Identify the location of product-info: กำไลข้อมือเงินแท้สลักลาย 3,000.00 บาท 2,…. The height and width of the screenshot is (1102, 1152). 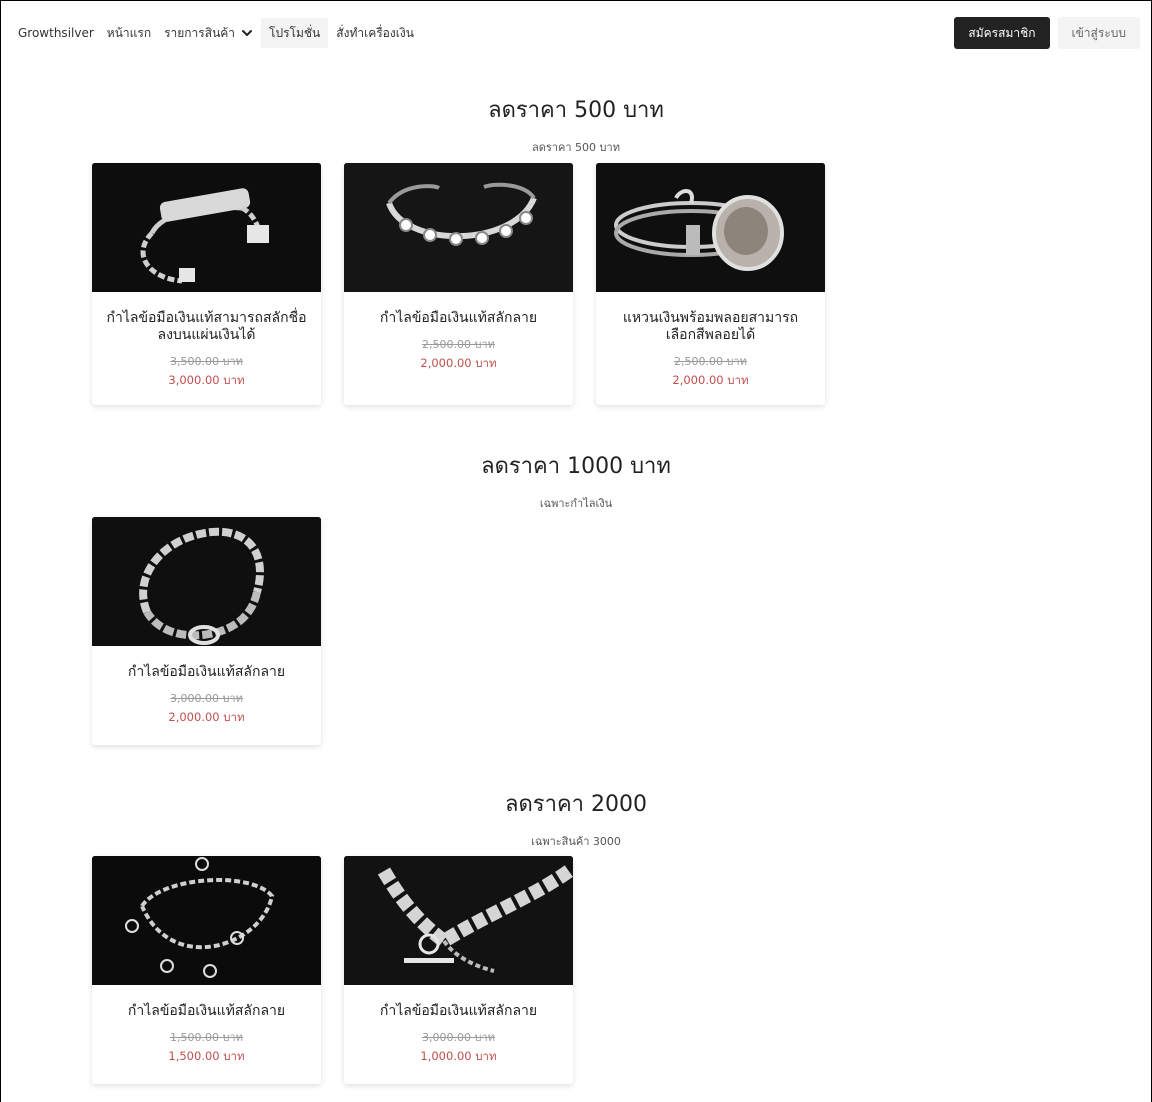
(206, 693).